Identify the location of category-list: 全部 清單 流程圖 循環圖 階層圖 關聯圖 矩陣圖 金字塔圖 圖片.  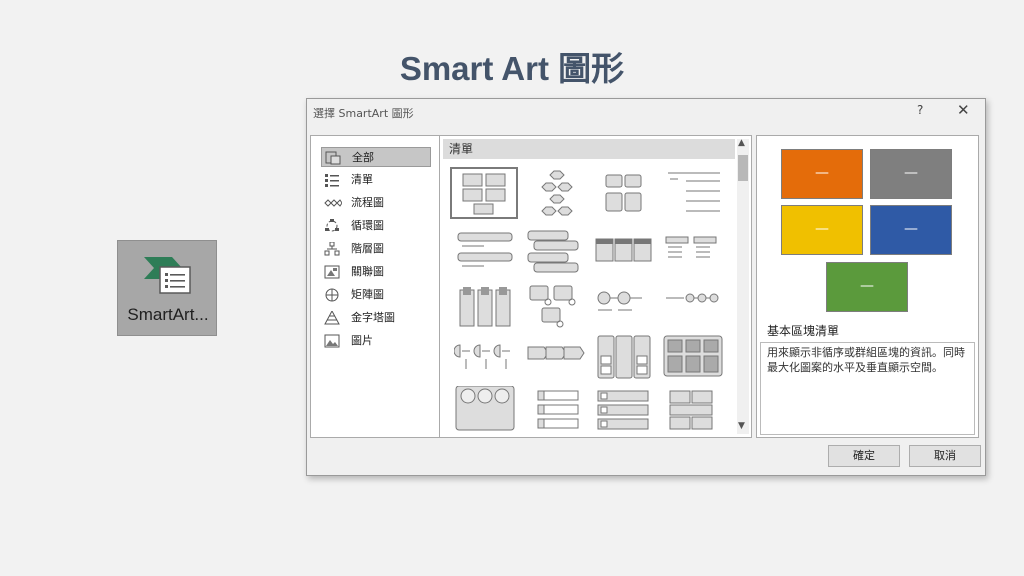
(375, 286).